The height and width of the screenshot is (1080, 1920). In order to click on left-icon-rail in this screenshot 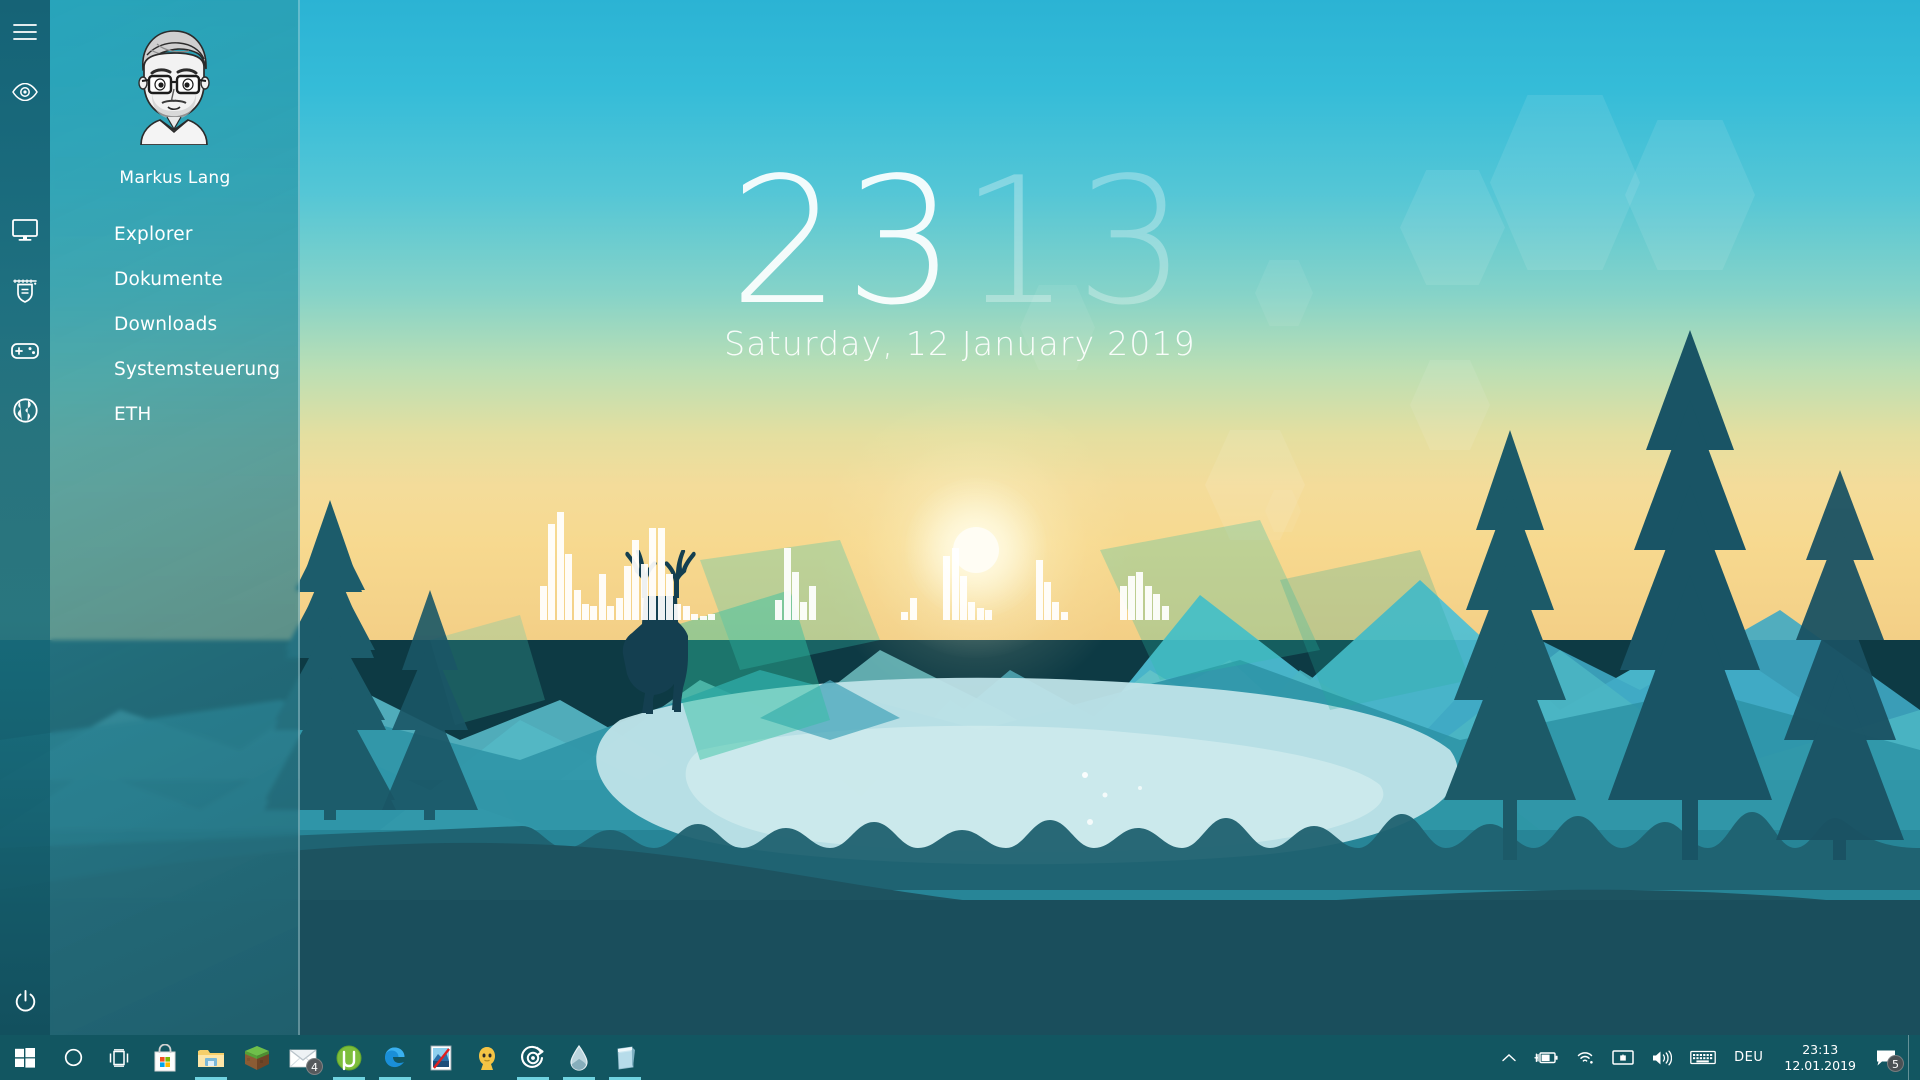, I will do `click(25, 517)`.